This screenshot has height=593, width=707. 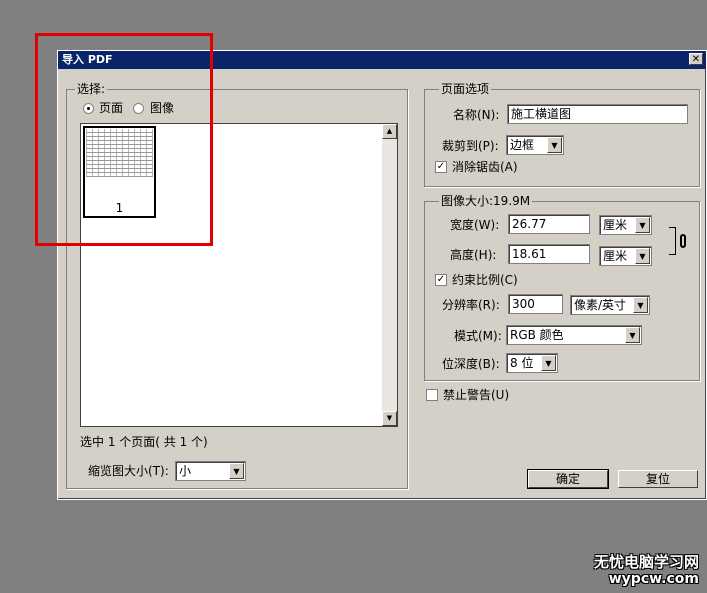 I want to click on width-input: 26.77, so click(x=549, y=224).